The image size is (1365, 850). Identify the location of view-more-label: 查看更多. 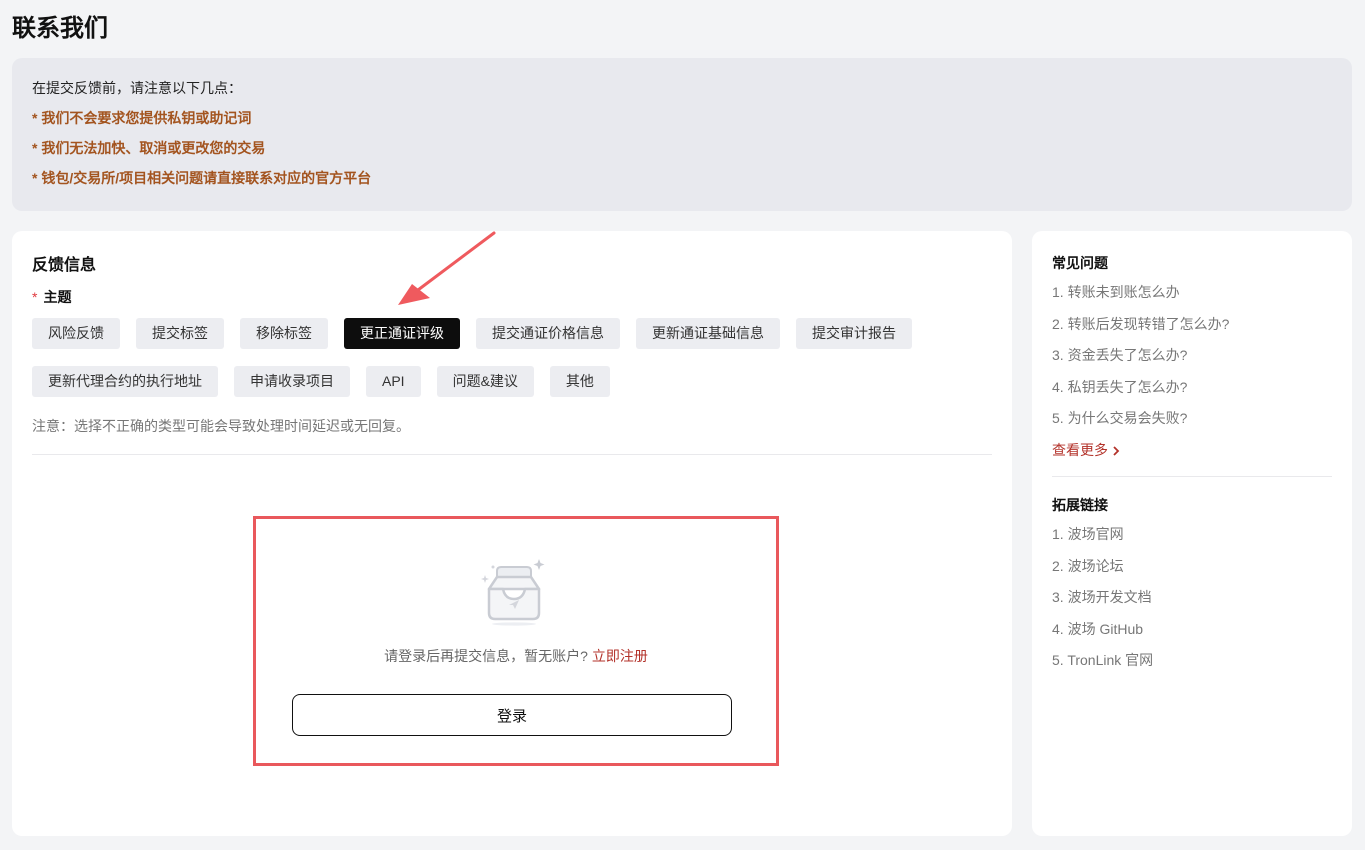
(1080, 450).